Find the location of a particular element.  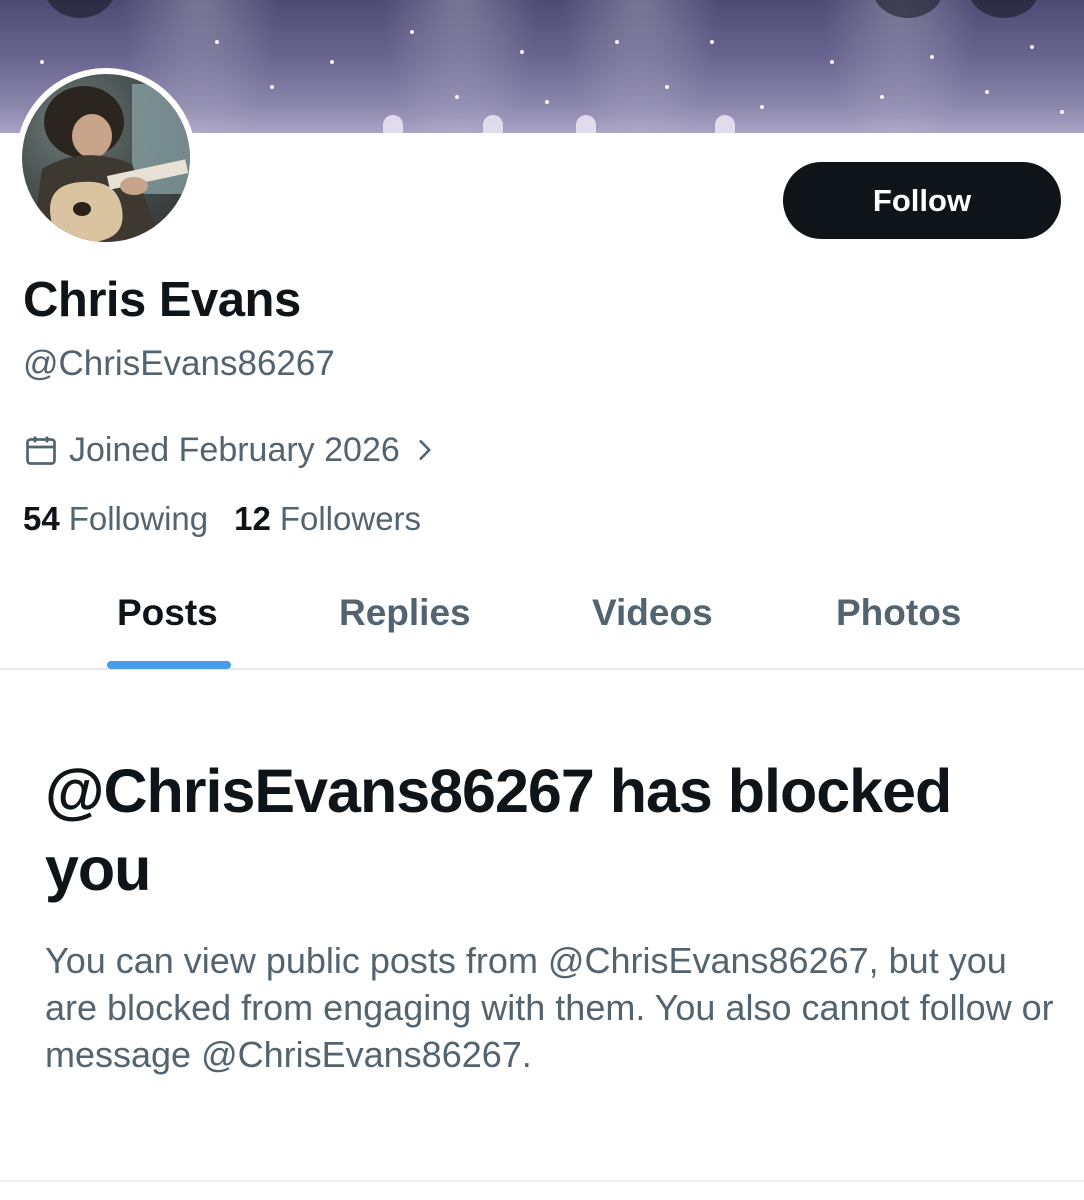

avatar is located at coordinates (106, 158).